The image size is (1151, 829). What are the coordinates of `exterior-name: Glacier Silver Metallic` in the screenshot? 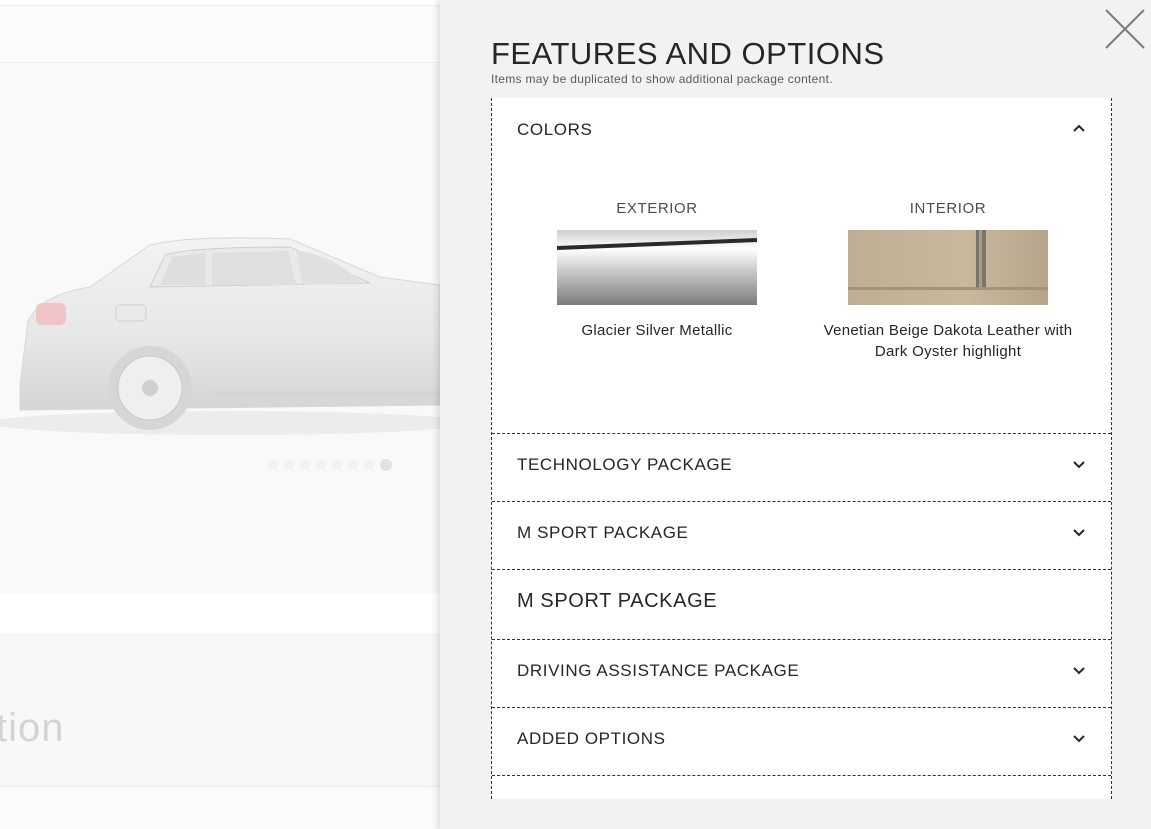 It's located at (657, 330).